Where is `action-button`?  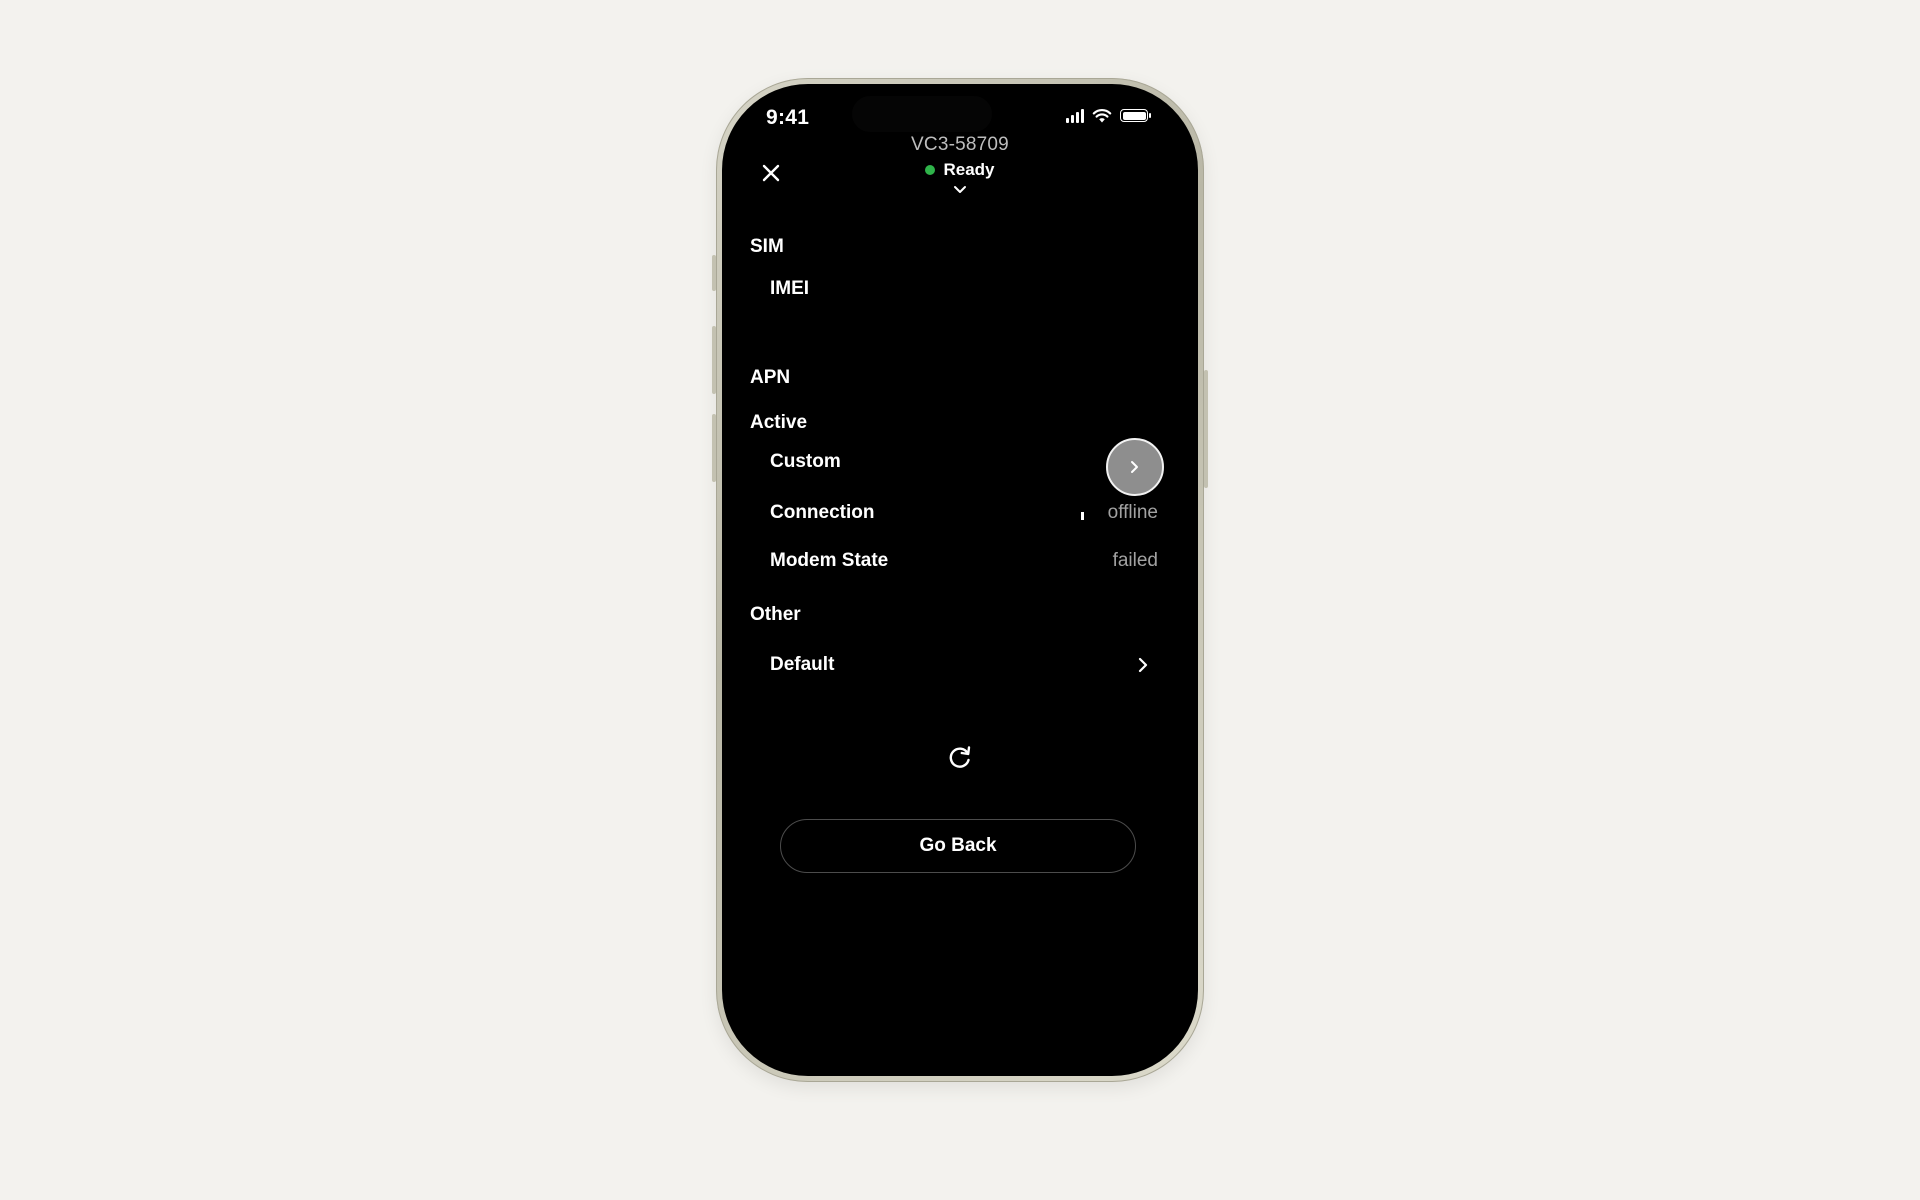 action-button is located at coordinates (714, 273).